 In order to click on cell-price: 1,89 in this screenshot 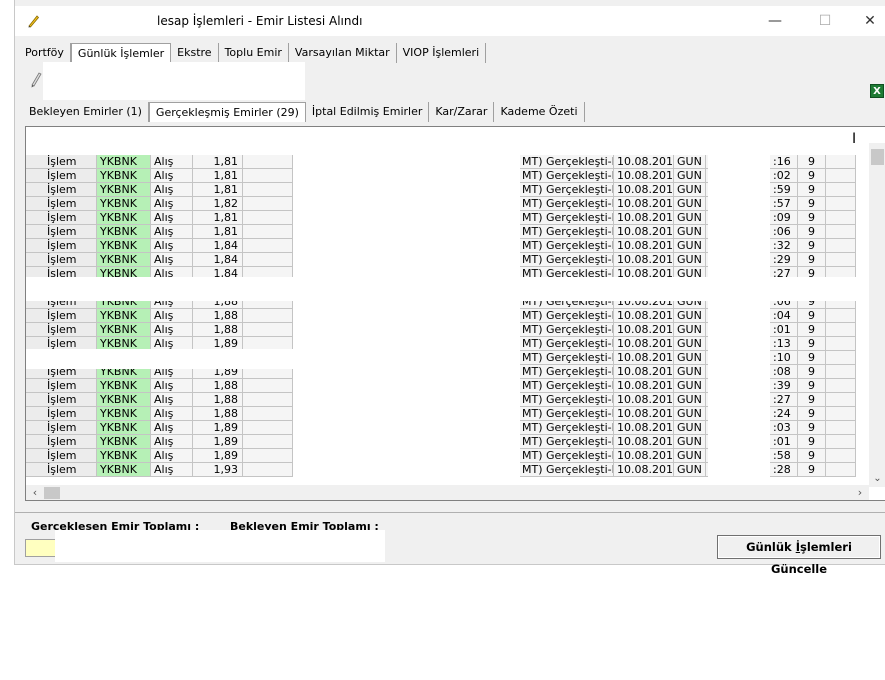, I will do `click(218, 442)`.